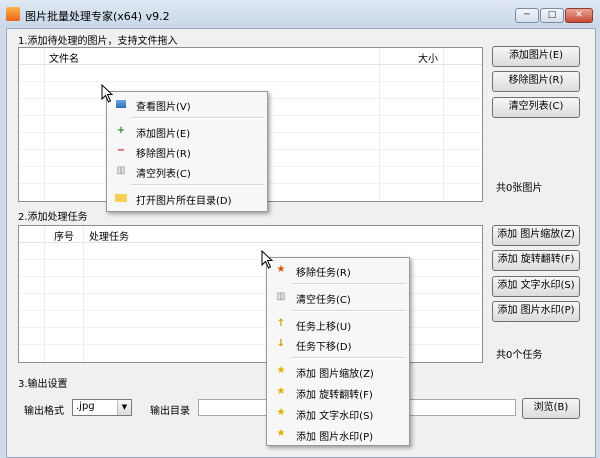  I want to click on menu-item-move-up: ↑ 任务上移(U), so click(338, 324).